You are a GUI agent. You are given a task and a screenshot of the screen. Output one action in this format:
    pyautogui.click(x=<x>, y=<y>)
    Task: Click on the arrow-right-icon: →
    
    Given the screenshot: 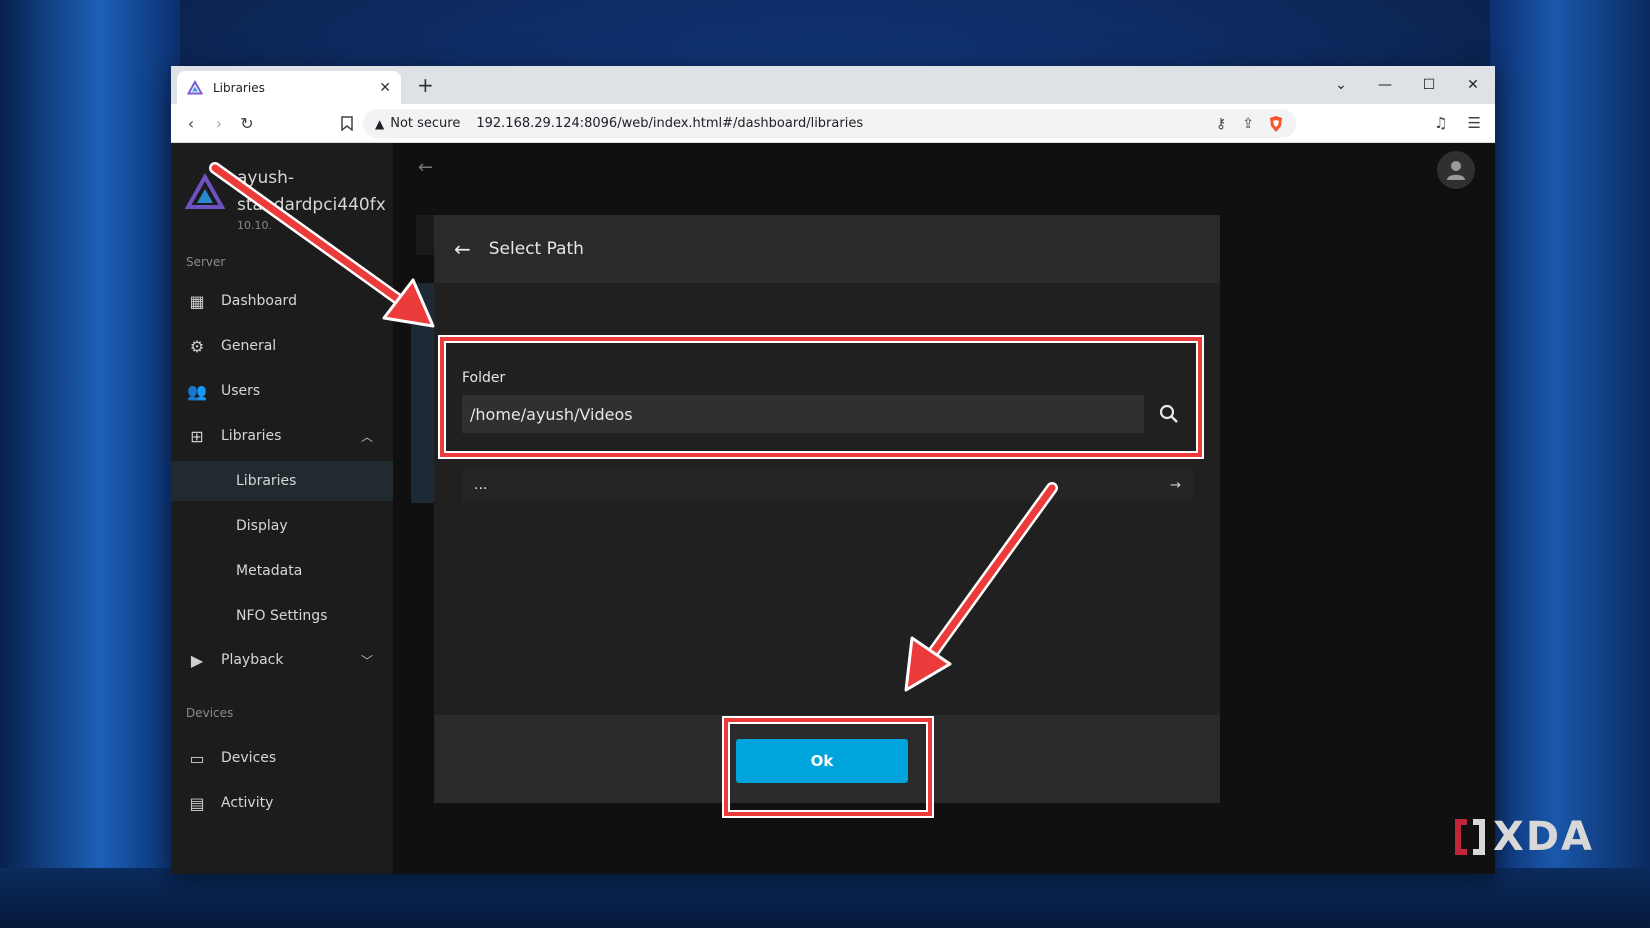 What is the action you would take?
    pyautogui.click(x=1175, y=485)
    